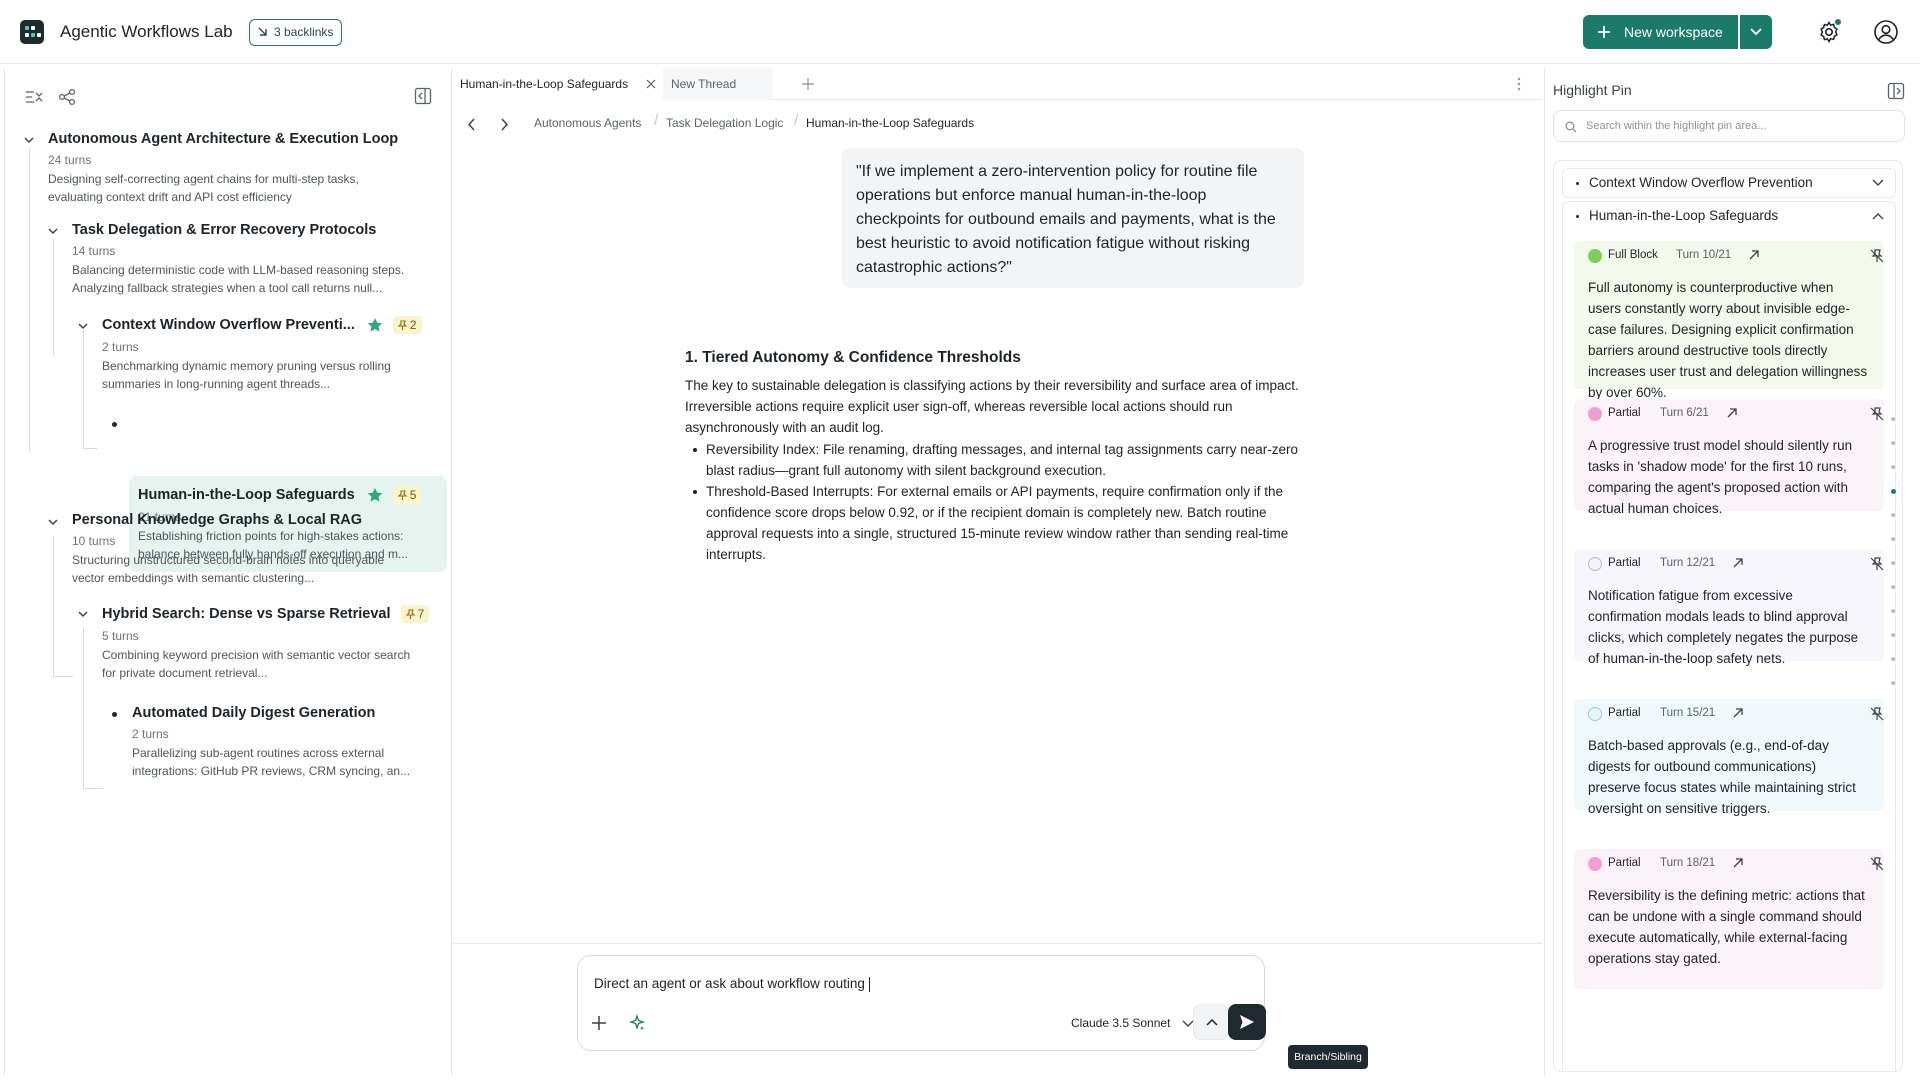 The height and width of the screenshot is (1080, 1920). I want to click on tree-node-turns: 14 turns, so click(94, 251).